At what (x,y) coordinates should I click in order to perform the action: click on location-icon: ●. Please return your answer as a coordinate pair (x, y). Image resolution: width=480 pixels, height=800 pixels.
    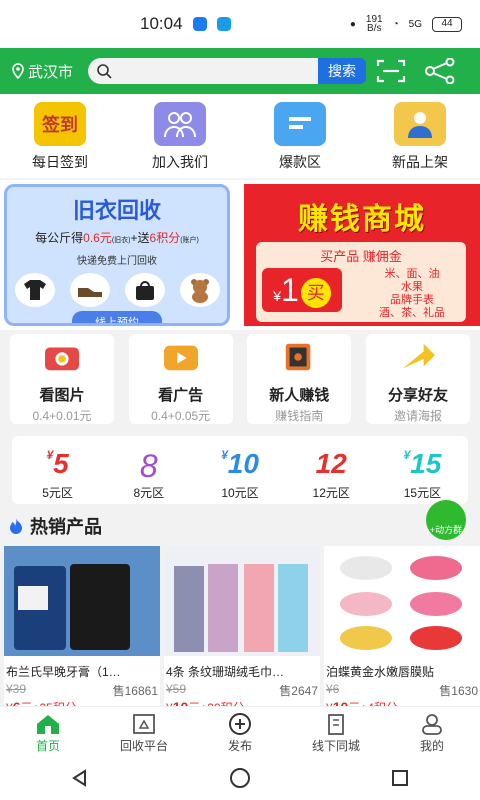
    Looking at the image, I should click on (352, 24).